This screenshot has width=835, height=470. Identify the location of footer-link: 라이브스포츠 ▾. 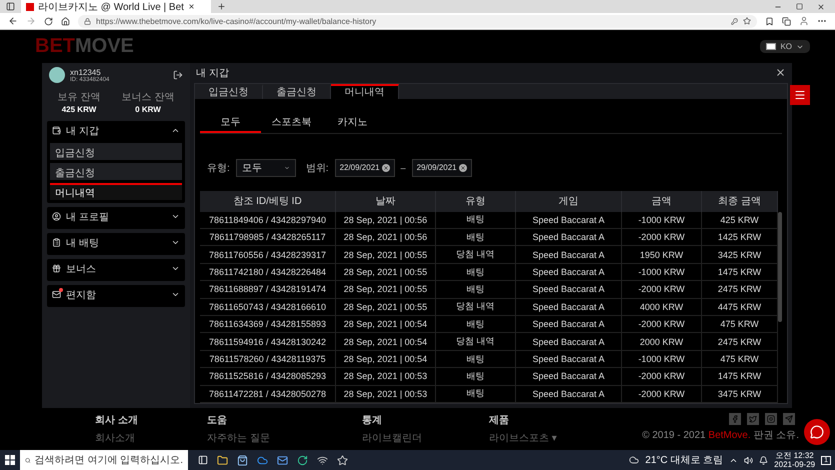
(549, 438).